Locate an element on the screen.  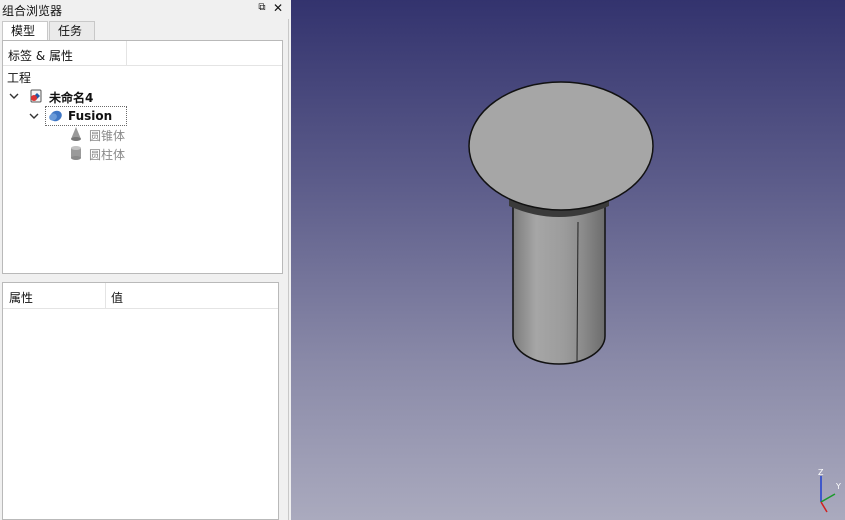
cylinder-icon is located at coordinates (76, 154).